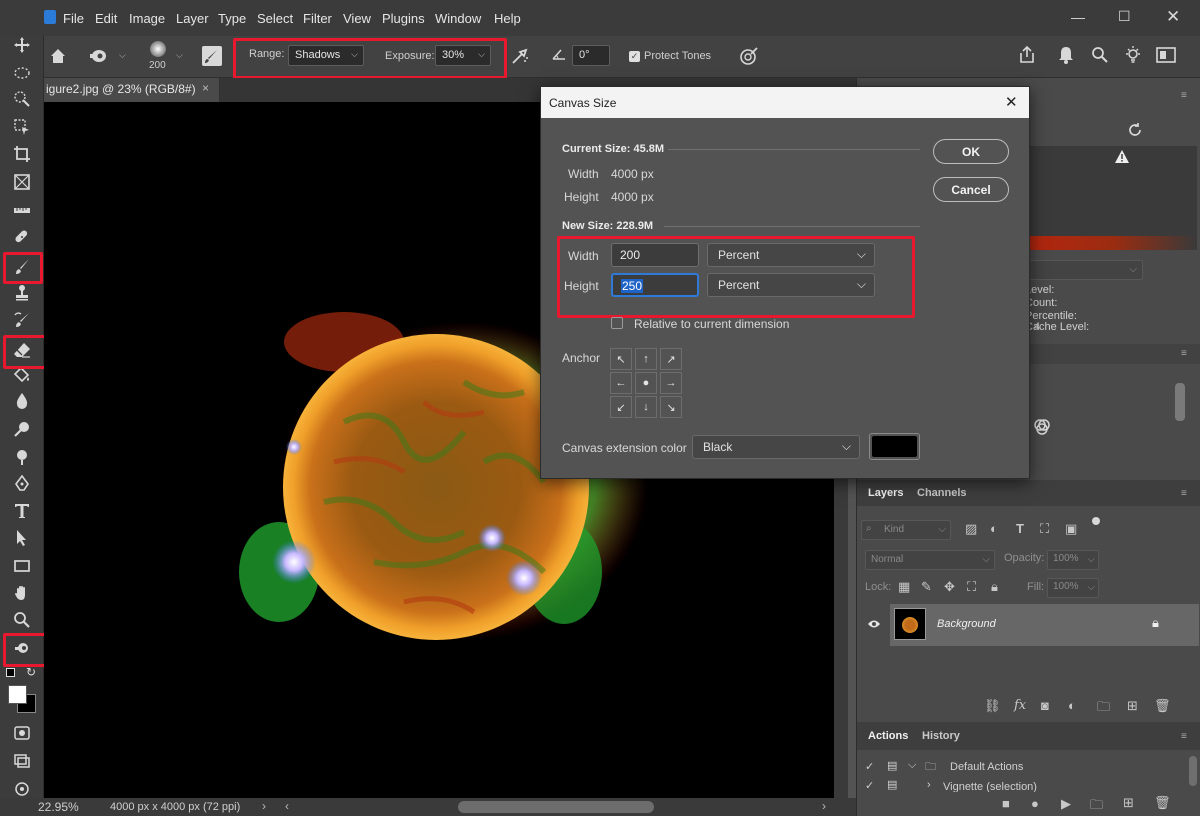 The height and width of the screenshot is (816, 1200). I want to click on maximize-icon: ☐, so click(1124, 16).